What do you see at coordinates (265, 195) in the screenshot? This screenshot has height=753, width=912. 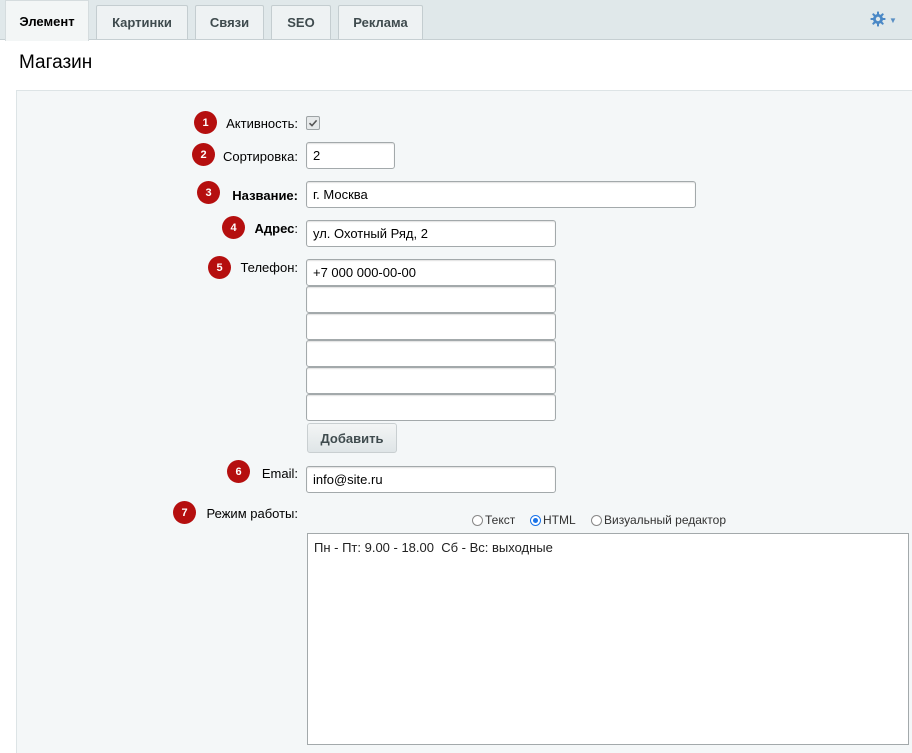 I see `name-label: Название:` at bounding box center [265, 195].